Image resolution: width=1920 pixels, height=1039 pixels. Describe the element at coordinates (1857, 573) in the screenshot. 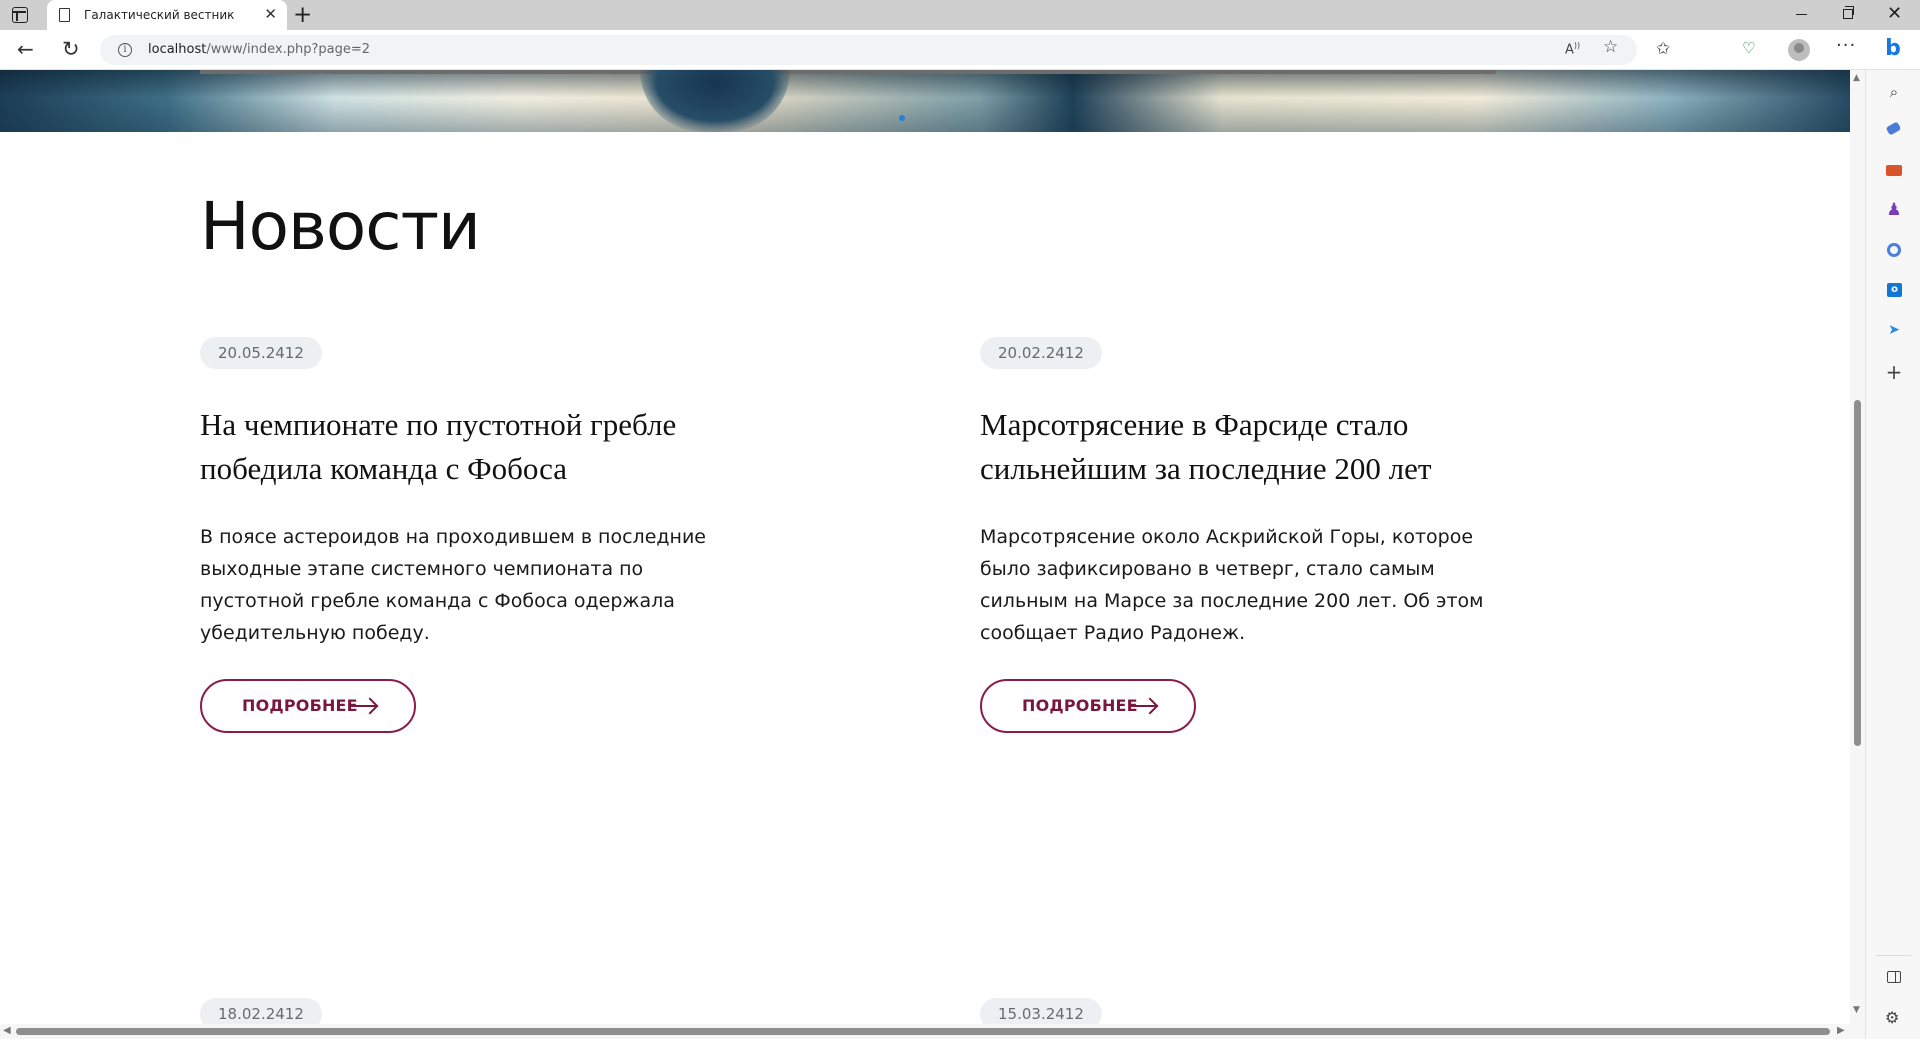

I see `vertical-scroll-thumb` at that location.